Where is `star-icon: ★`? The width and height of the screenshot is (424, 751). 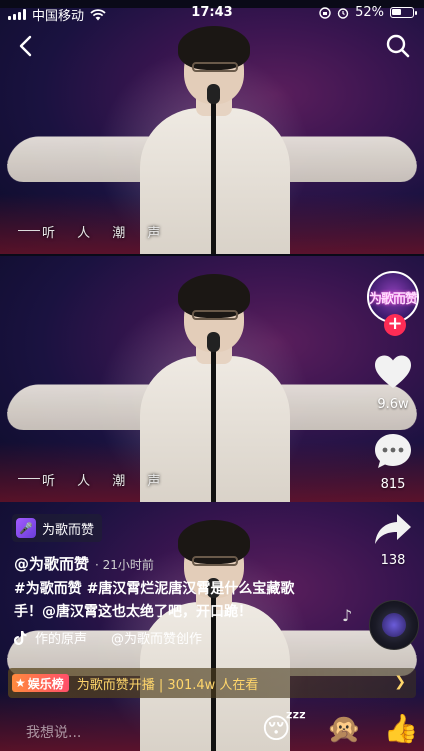
star-icon: ★ is located at coordinates (20, 683).